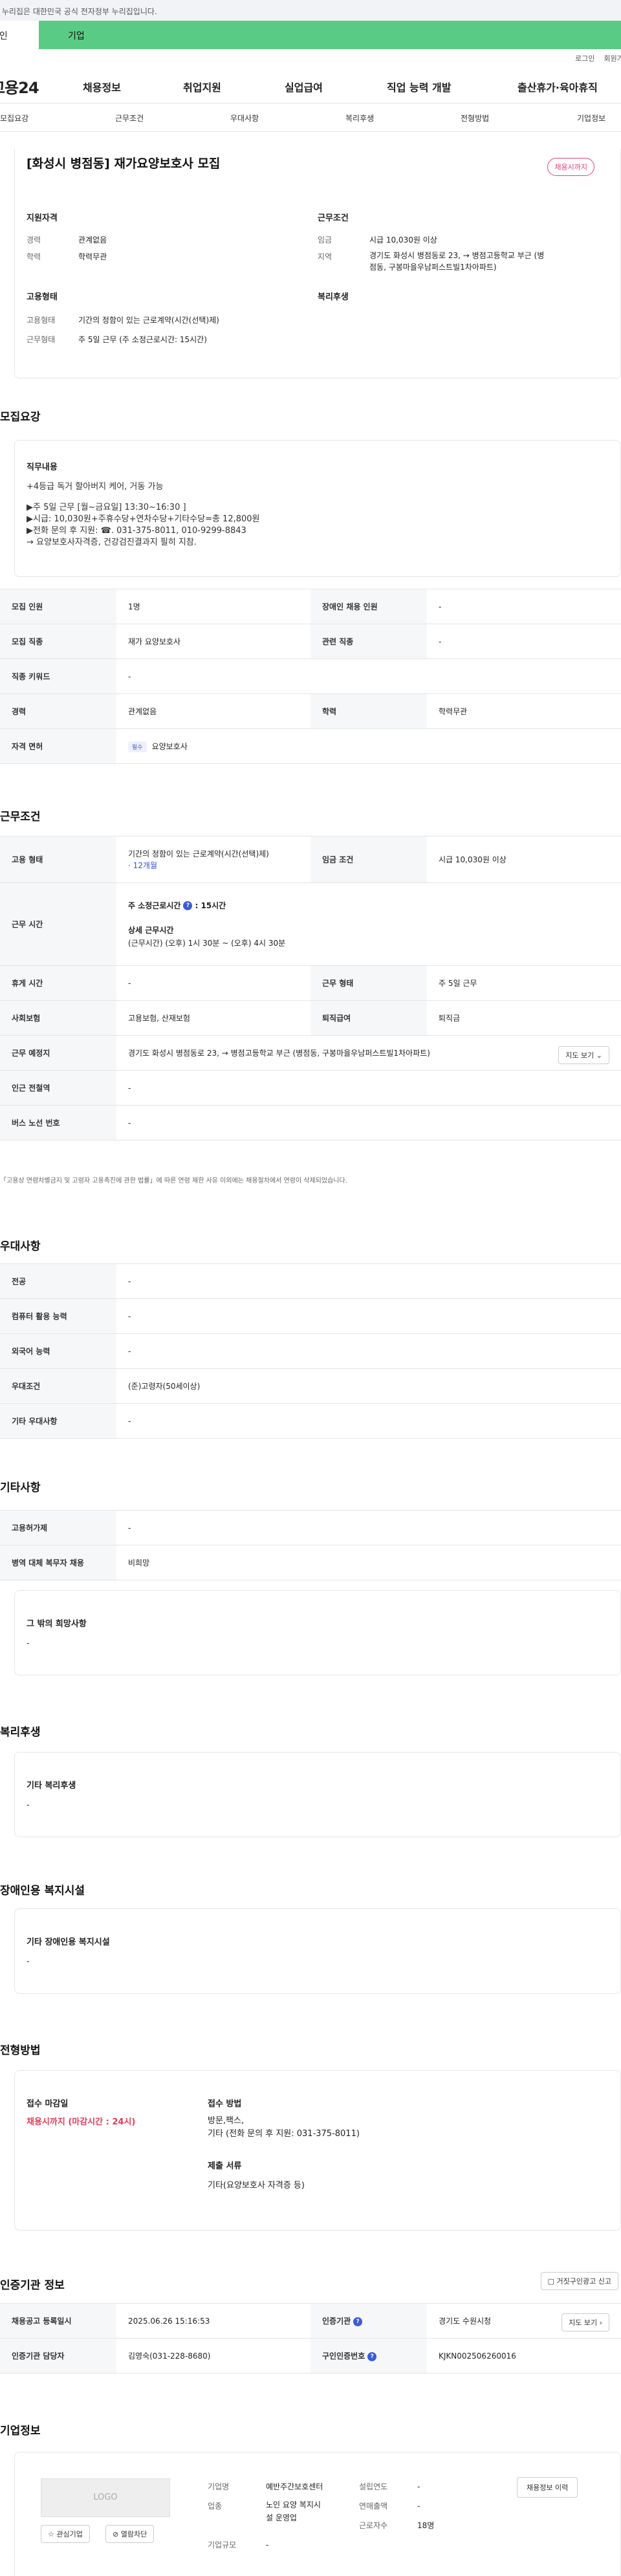  What do you see at coordinates (583, 1055) in the screenshot?
I see `map-view-button: 지도 보기 ⌄` at bounding box center [583, 1055].